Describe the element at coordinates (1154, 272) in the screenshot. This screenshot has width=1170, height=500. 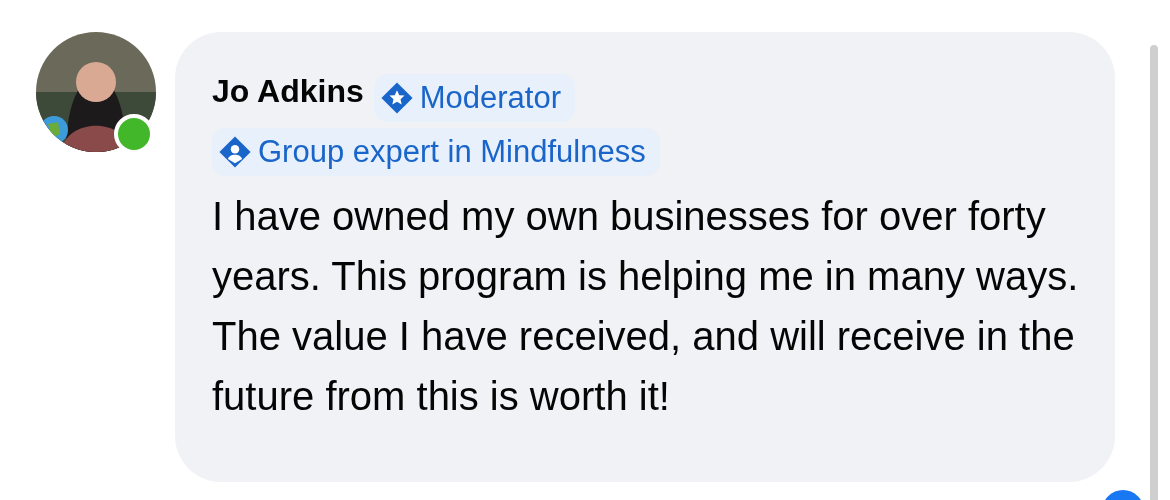
I see `scrollbar` at that location.